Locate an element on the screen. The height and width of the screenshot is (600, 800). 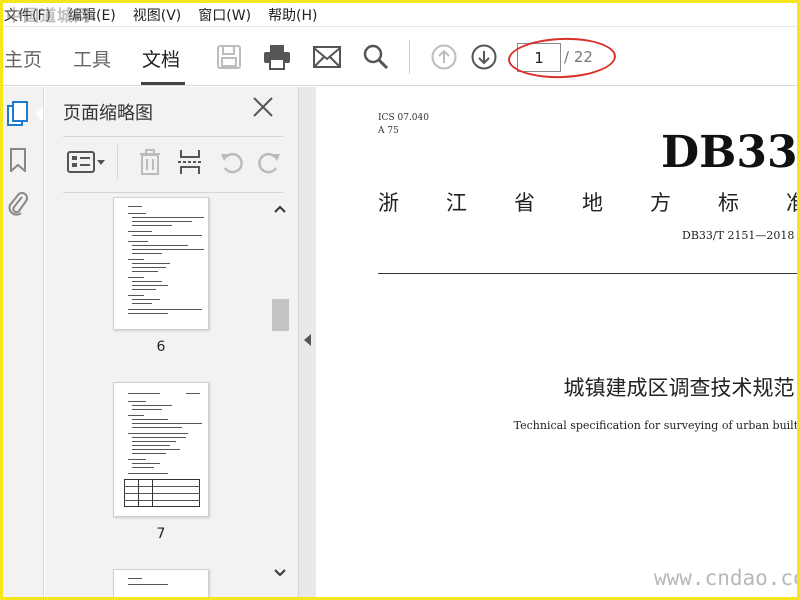
scroll-down-icon is located at coordinates (280, 573).